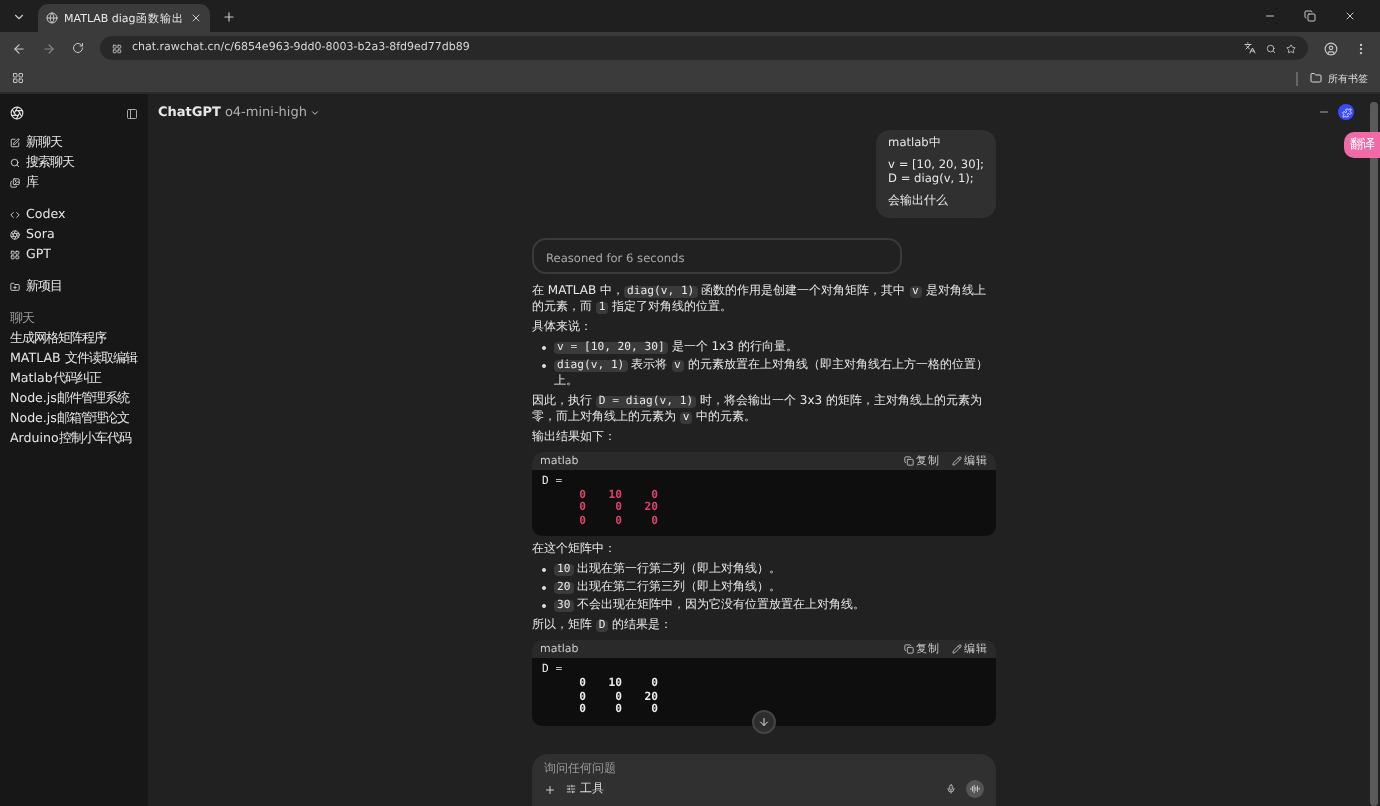 The image size is (1380, 806). Describe the element at coordinates (951, 789) in the screenshot. I see `microphone-icon` at that location.